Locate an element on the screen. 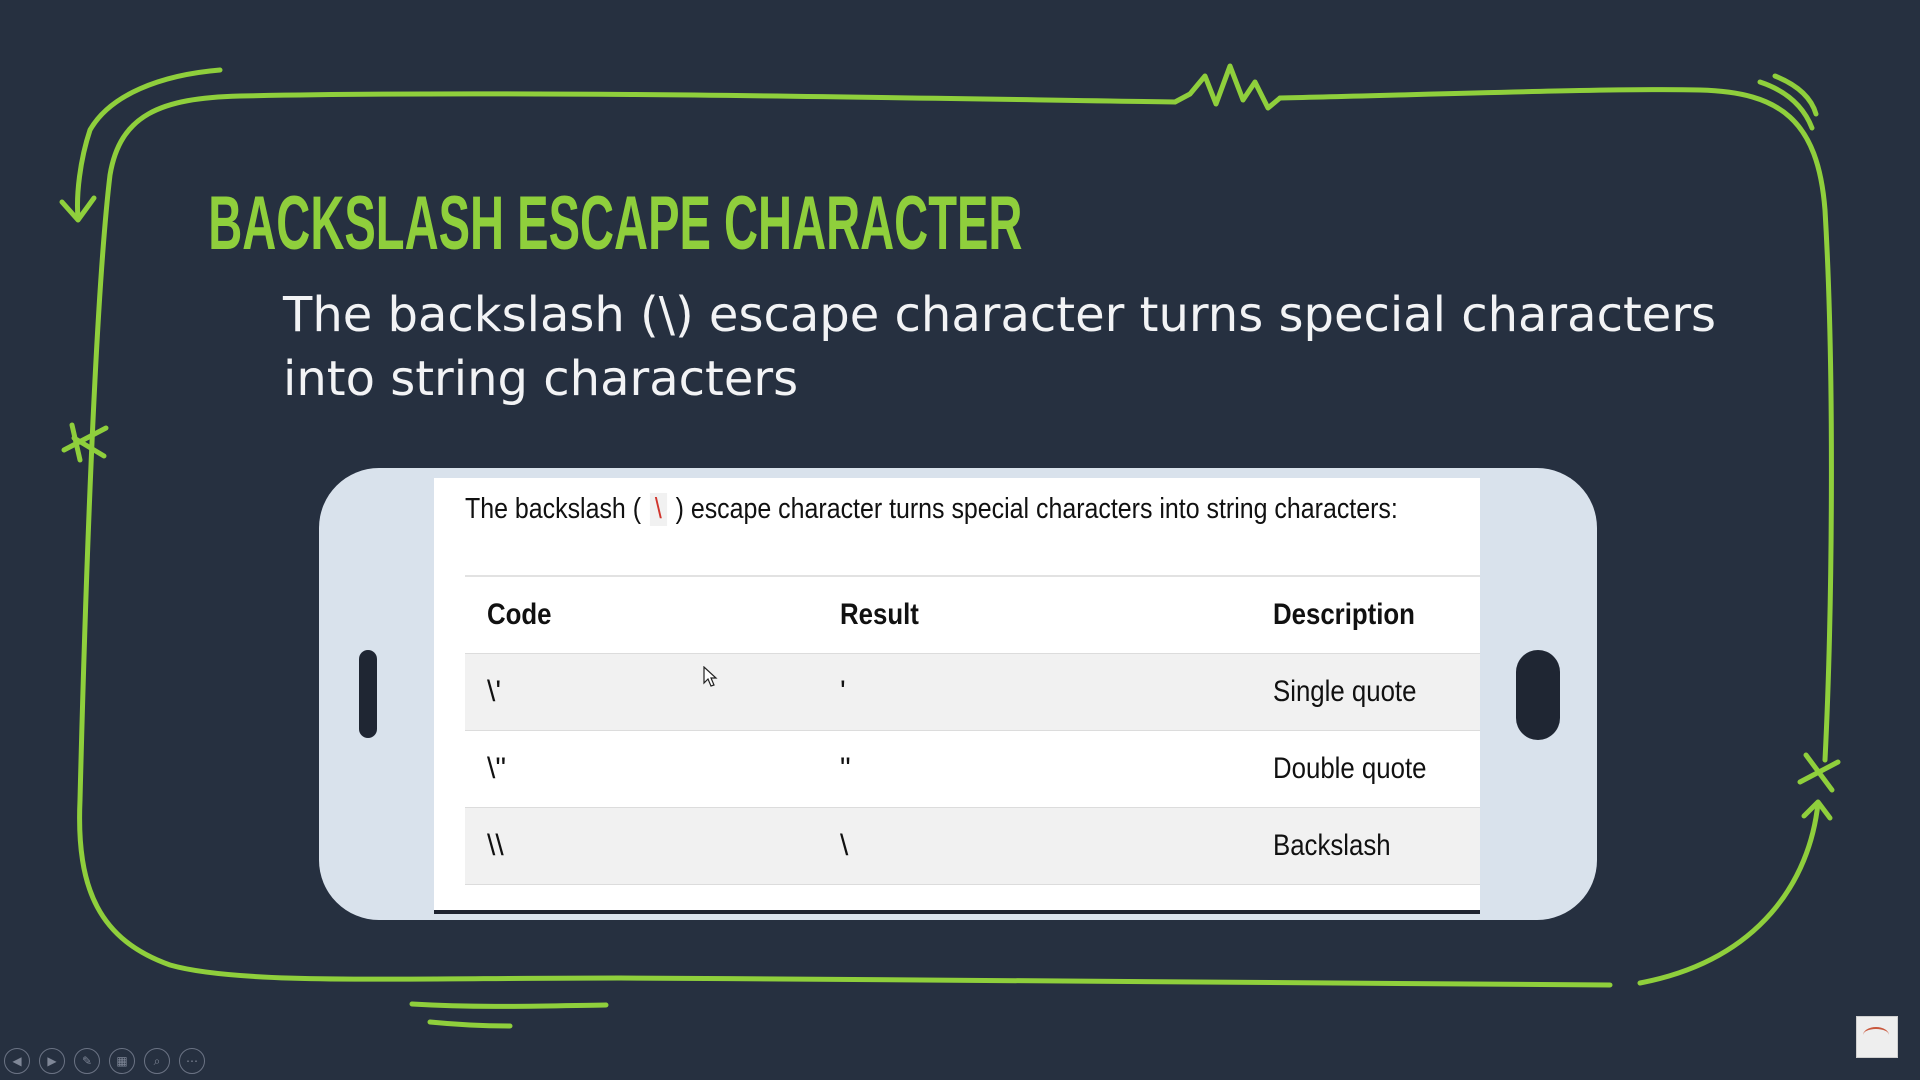  cell-result: " is located at coordinates (845, 768).